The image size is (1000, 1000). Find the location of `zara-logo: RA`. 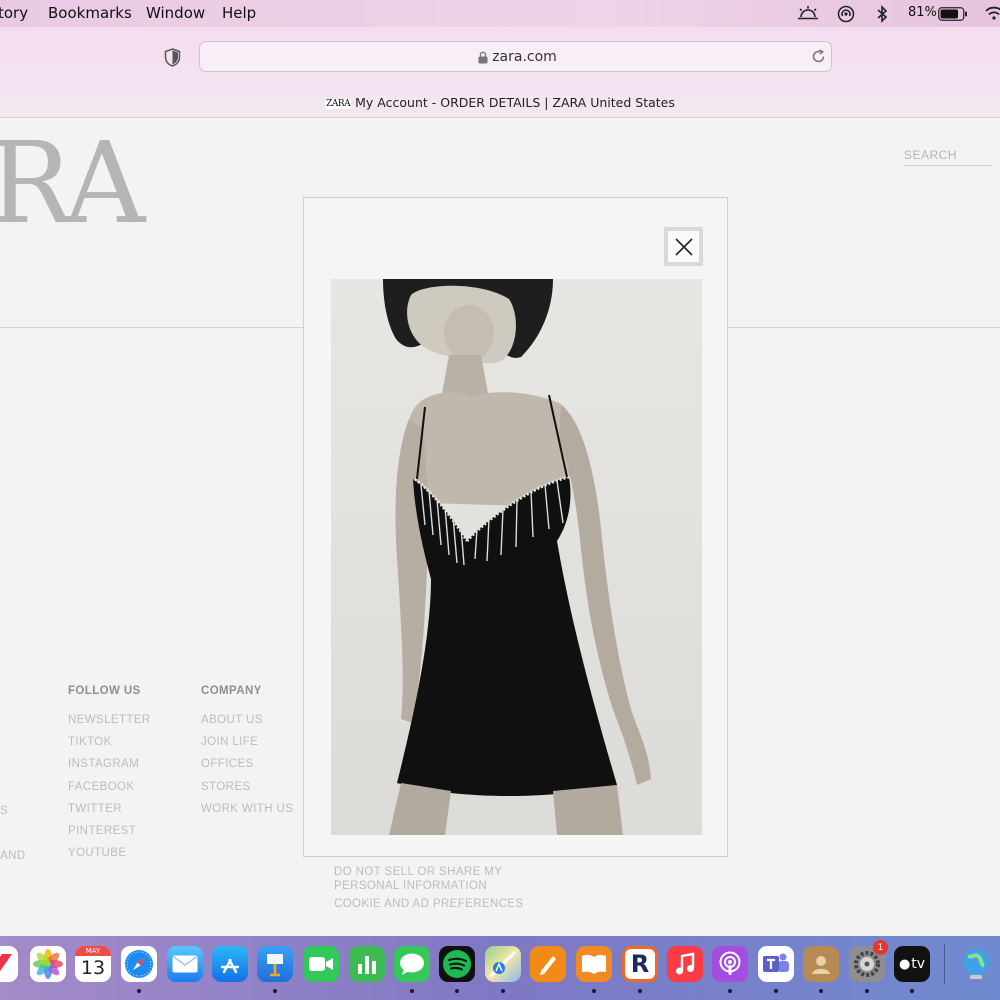

zara-logo: RA is located at coordinates (72, 184).